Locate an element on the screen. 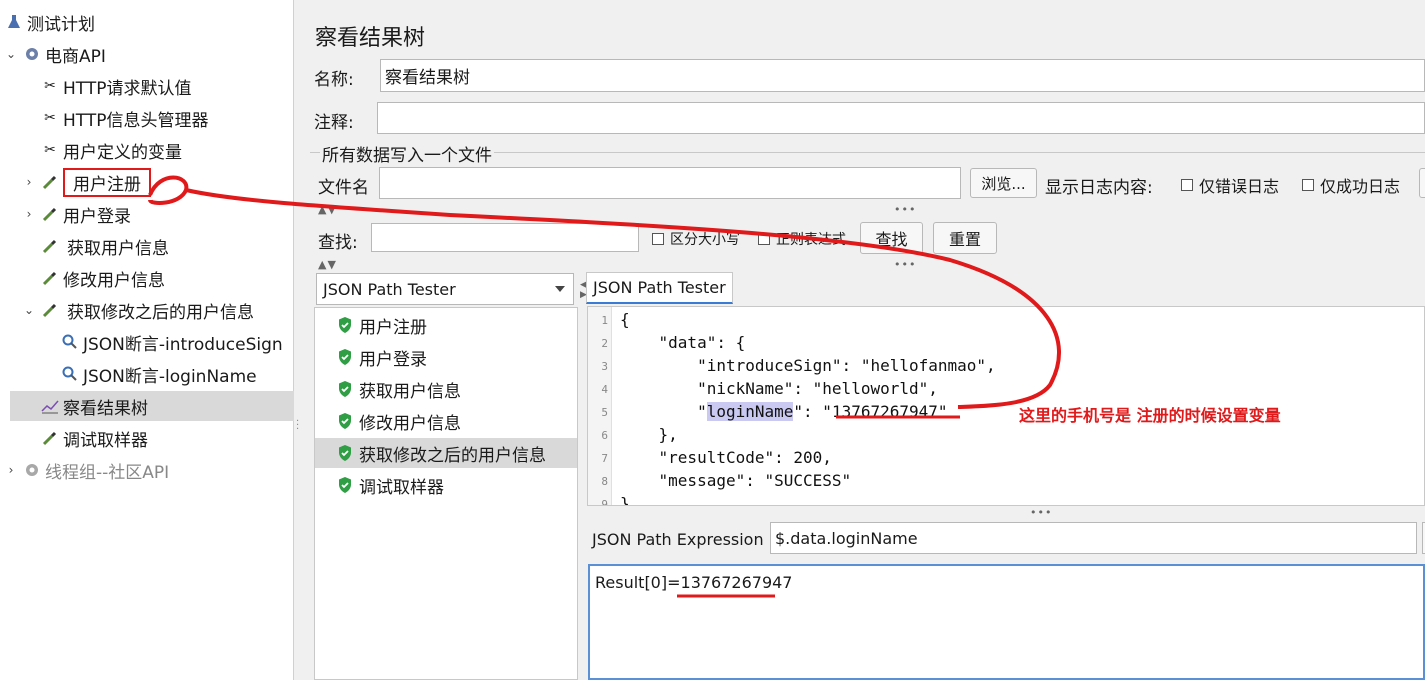  sample-list-item: 修改用户信息 is located at coordinates (446, 421).